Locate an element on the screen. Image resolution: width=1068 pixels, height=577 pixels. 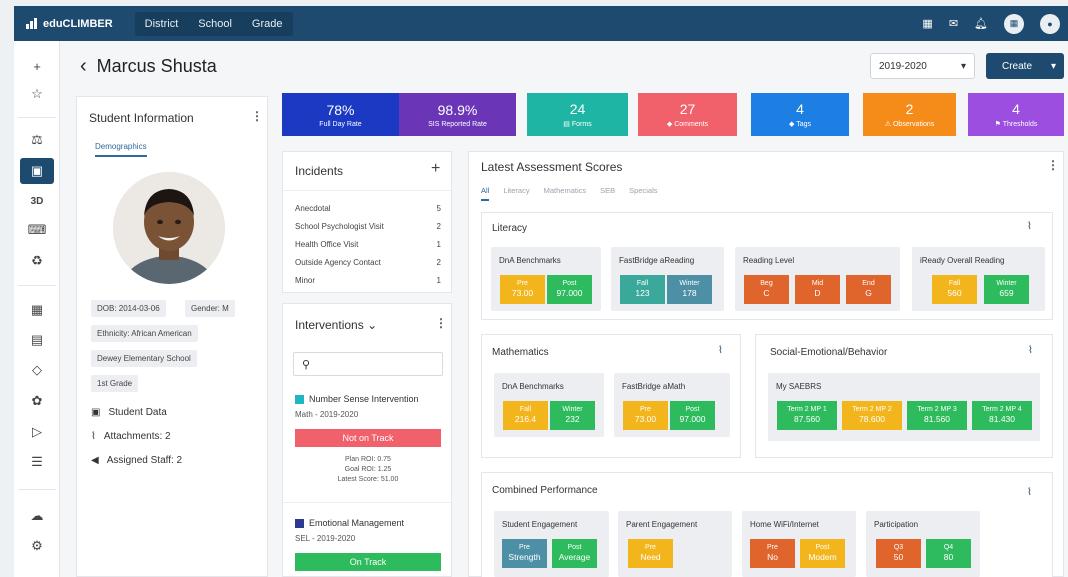
incident-row: Health Office Visit 1 is located at coordinates (368, 244).